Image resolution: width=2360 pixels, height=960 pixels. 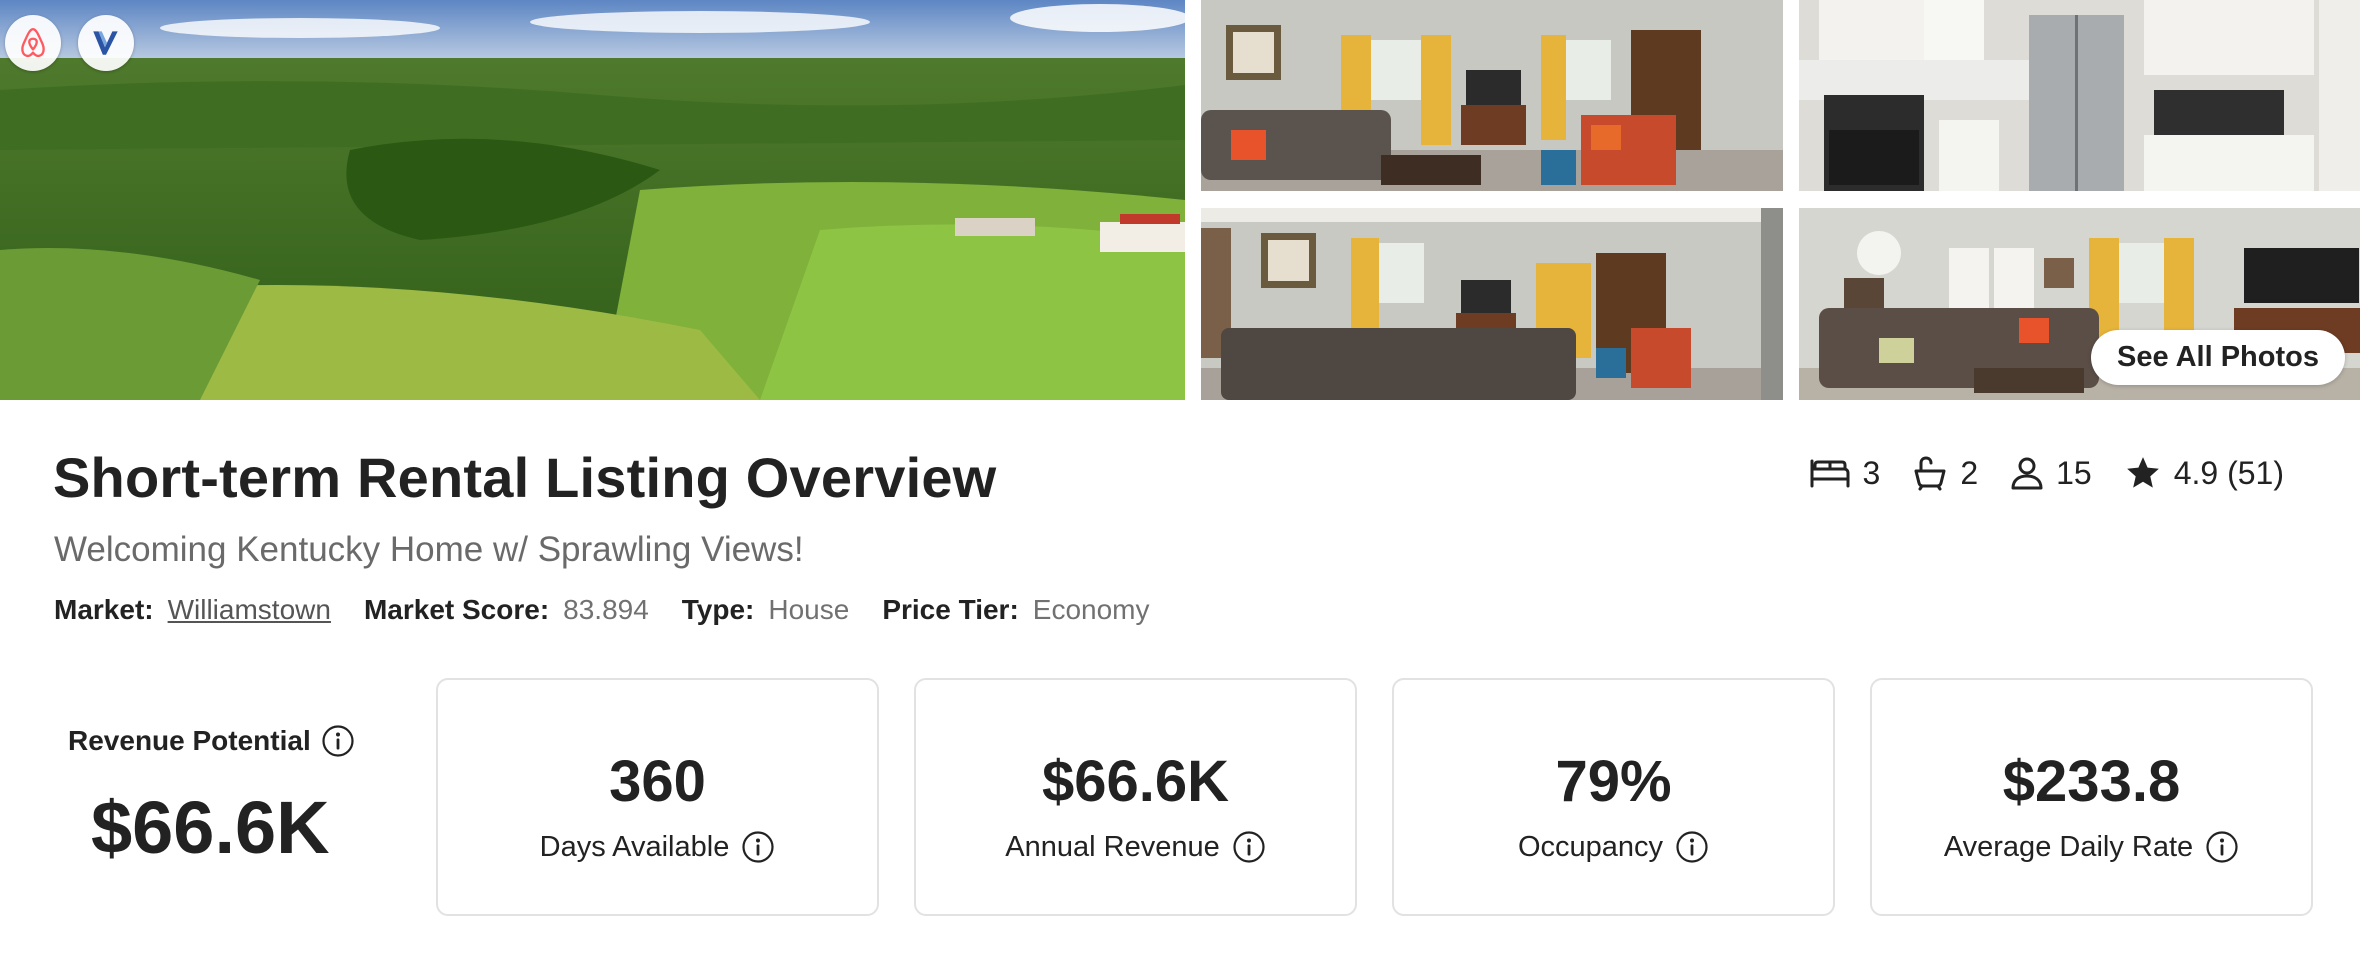 I want to click on type-label: Type:, so click(x=718, y=609).